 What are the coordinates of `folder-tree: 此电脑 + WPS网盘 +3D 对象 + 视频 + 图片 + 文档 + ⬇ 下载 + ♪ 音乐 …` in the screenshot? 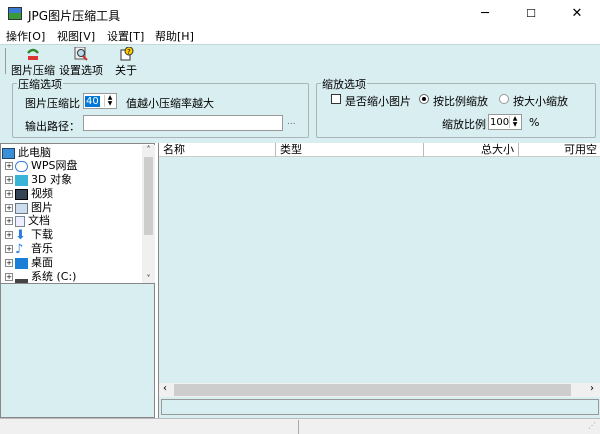 It's located at (77, 213).